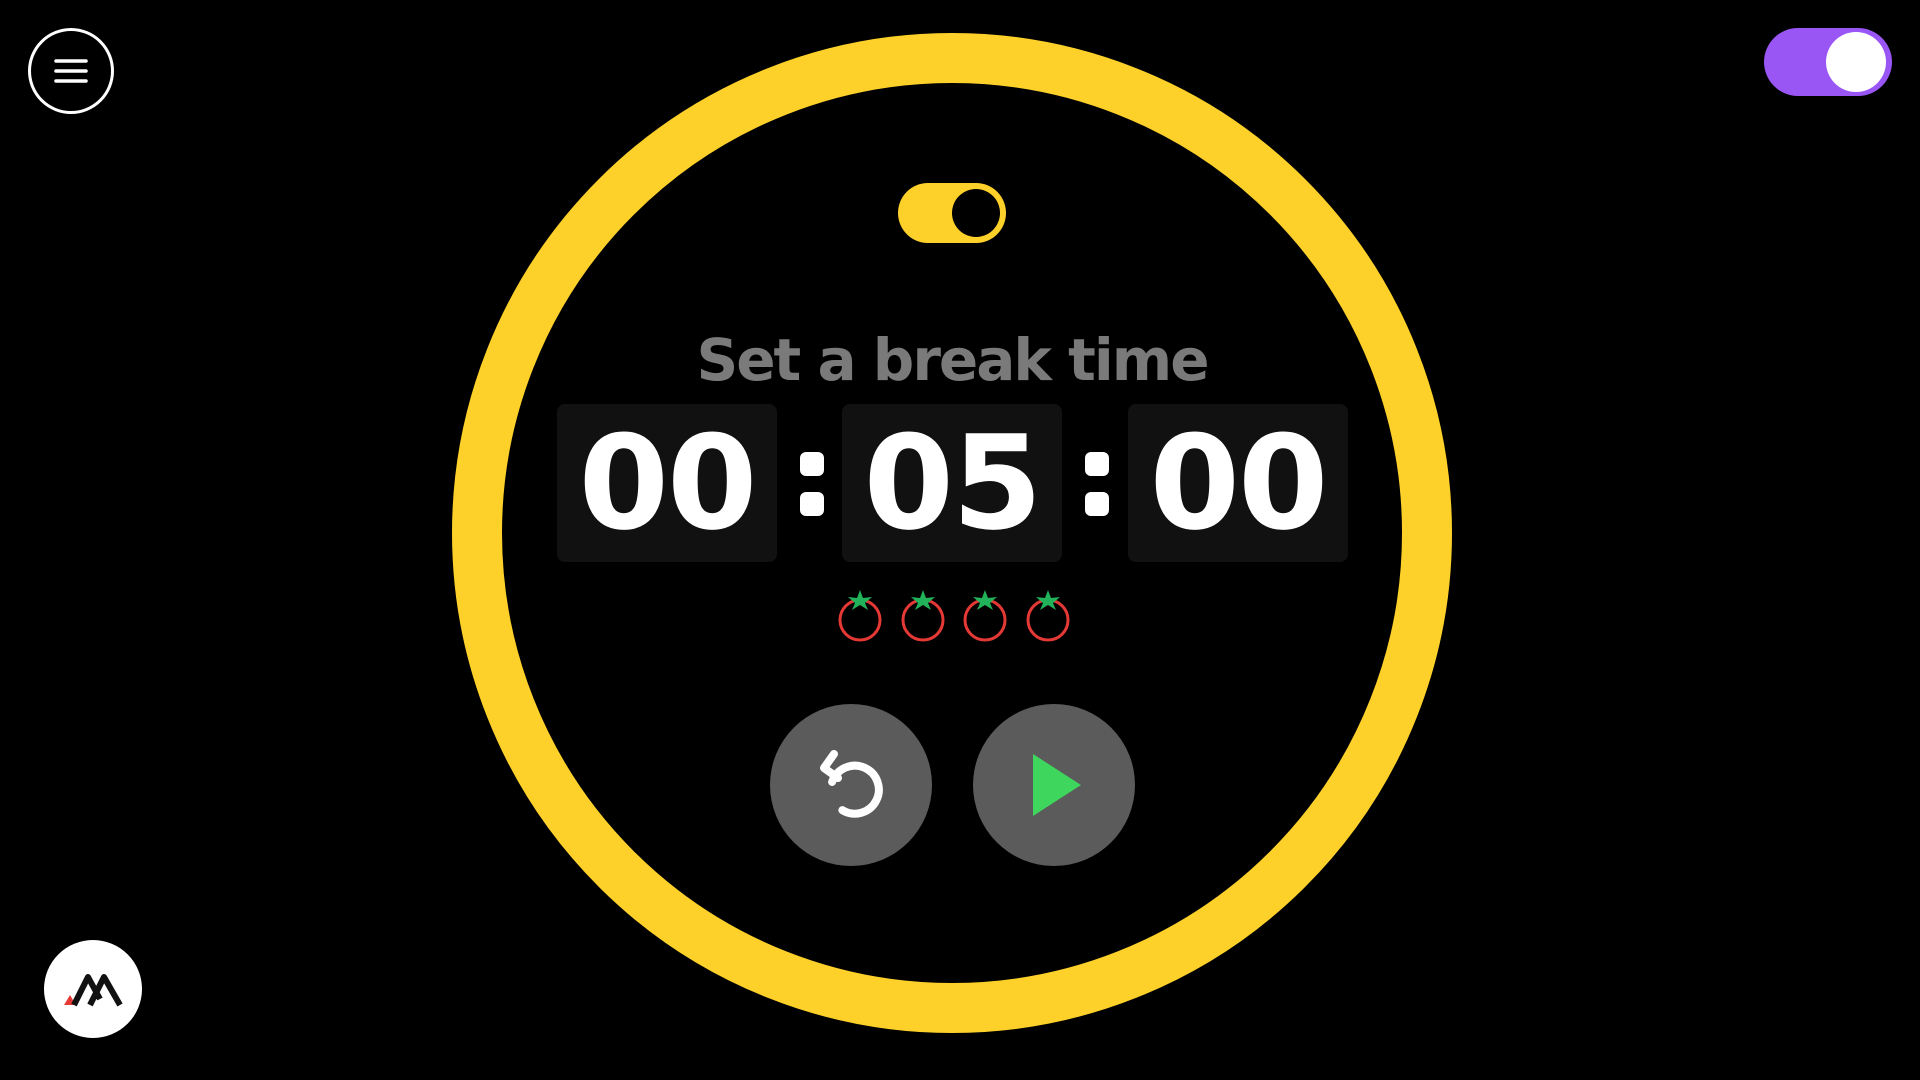 The width and height of the screenshot is (1920, 1080). Describe the element at coordinates (667, 483) in the screenshot. I see `hours-input: 00` at that location.